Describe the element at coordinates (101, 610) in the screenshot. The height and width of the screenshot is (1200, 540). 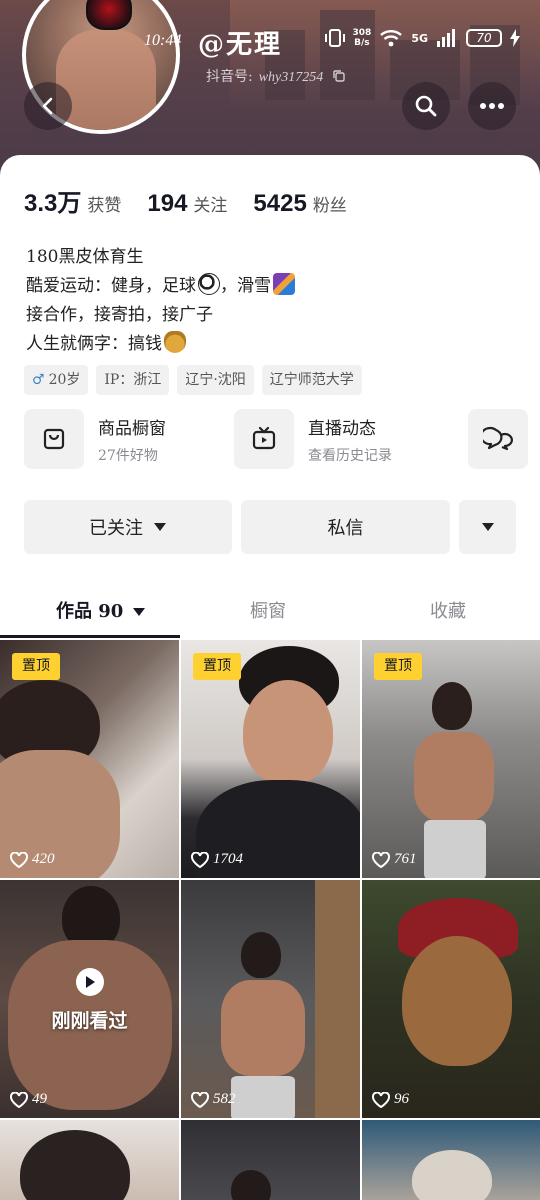
I see `tab-works: 作品 90` at that location.